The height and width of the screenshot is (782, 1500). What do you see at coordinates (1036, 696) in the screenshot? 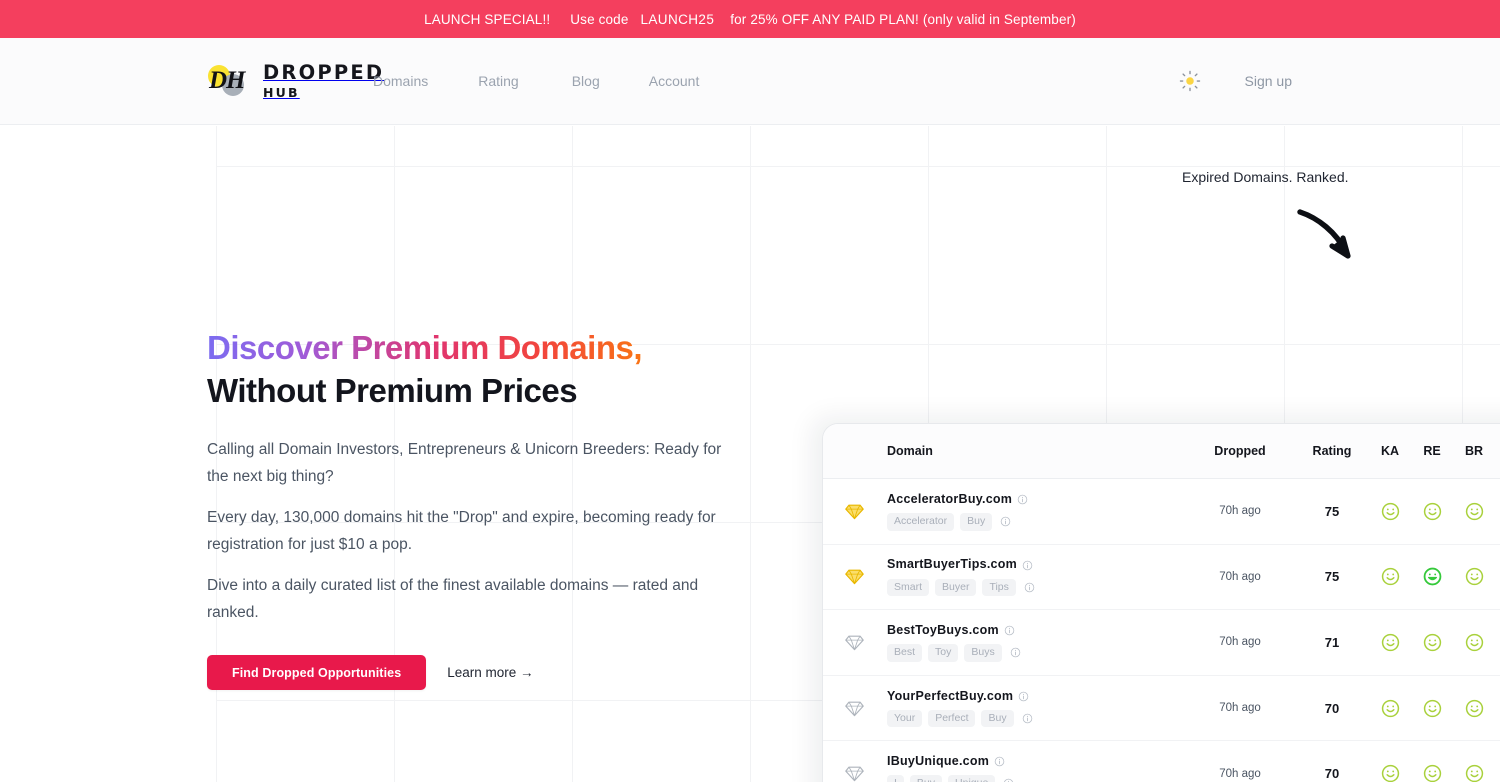
I see `domain-name: YourPerfectBuy.com` at bounding box center [1036, 696].